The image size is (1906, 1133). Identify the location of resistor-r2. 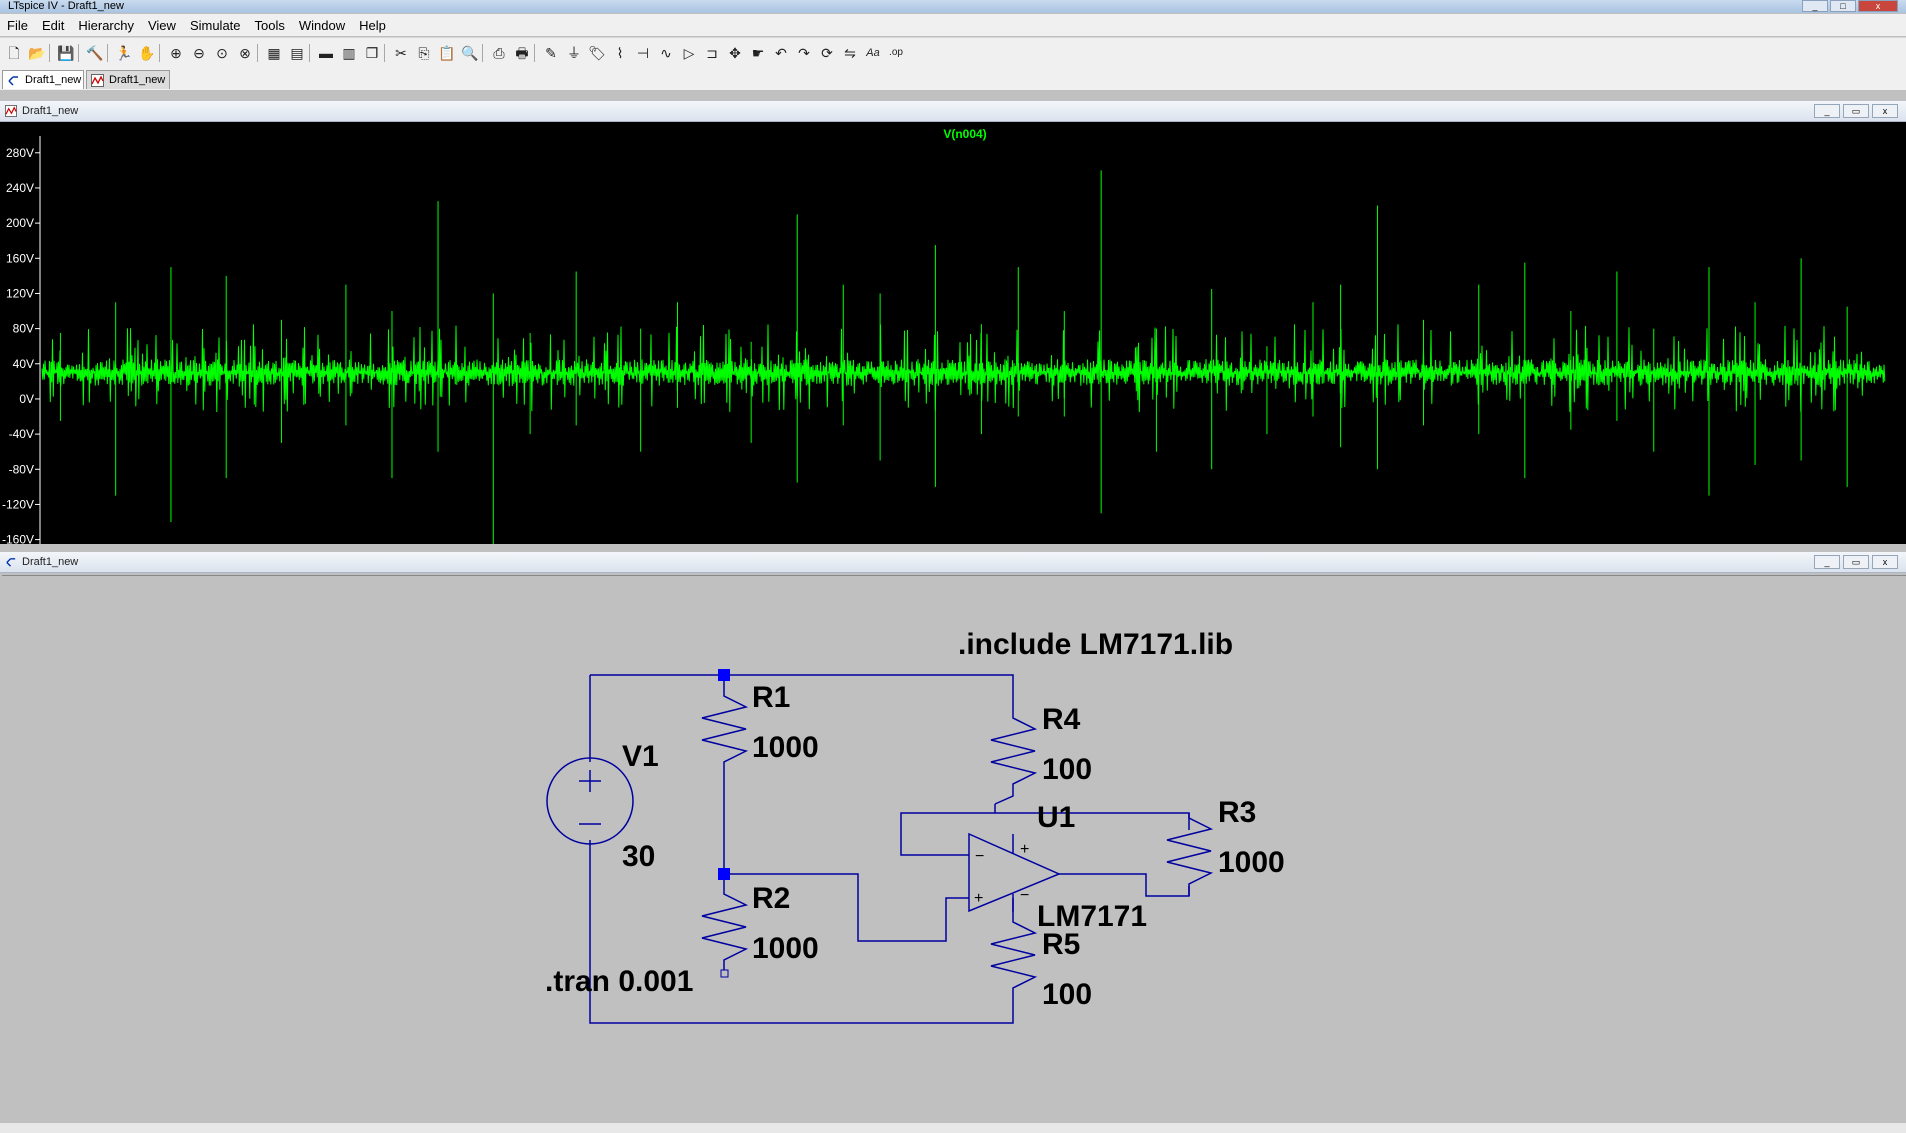
(725, 931).